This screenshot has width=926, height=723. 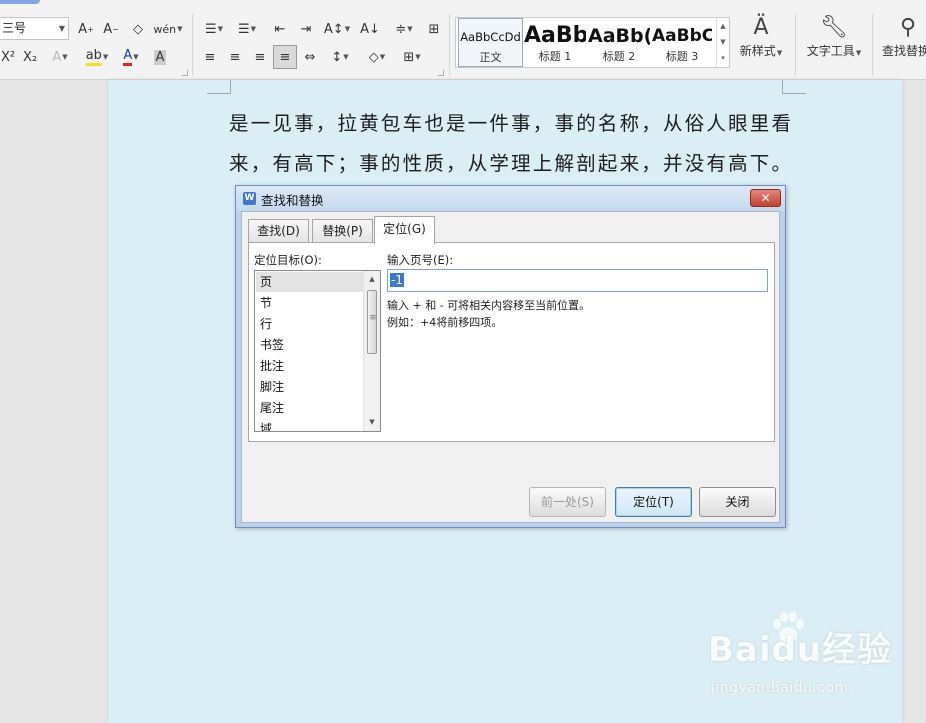 I want to click on style-heading-1: AaBb 标题 1, so click(x=555, y=42).